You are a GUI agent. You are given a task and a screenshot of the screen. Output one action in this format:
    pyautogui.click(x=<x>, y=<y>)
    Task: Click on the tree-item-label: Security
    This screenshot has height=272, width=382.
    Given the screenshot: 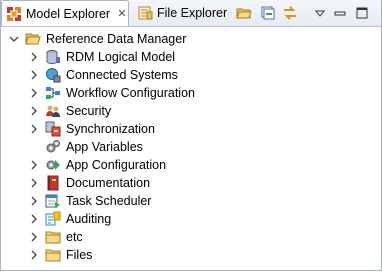 What is the action you would take?
    pyautogui.click(x=89, y=111)
    